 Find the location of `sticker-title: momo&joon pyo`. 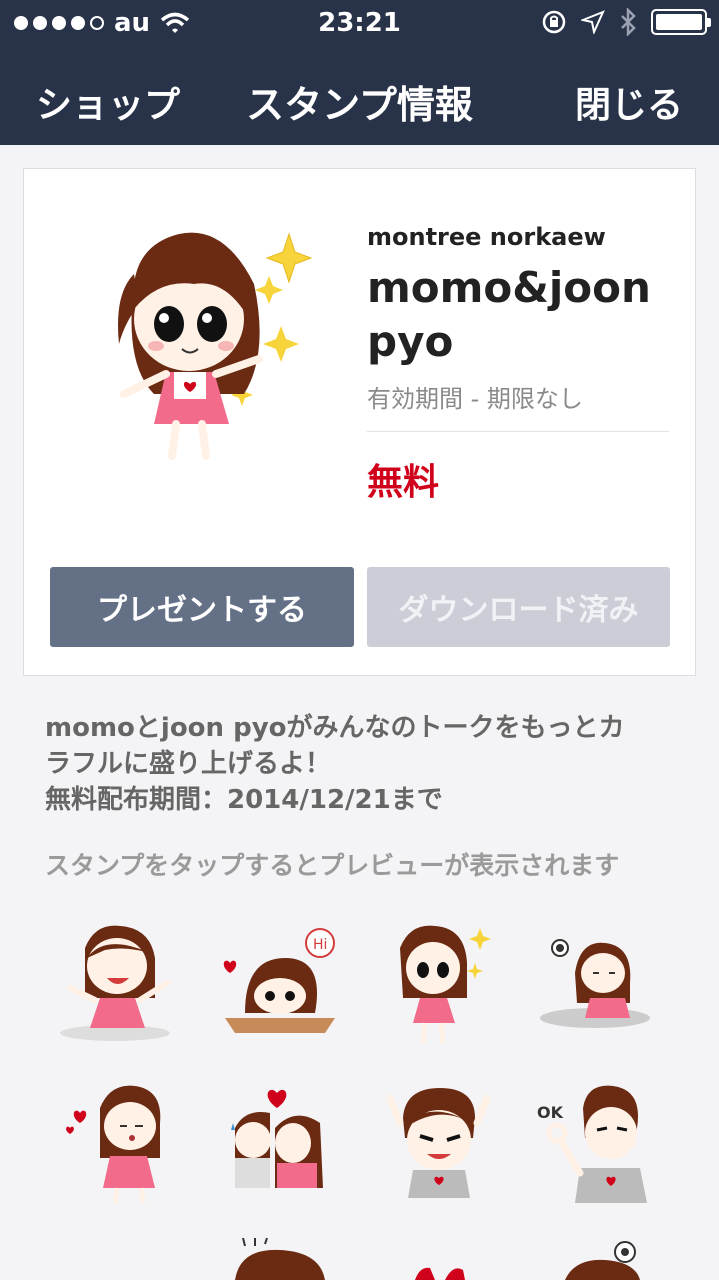

sticker-title: momo&joon pyo is located at coordinates (509, 314).